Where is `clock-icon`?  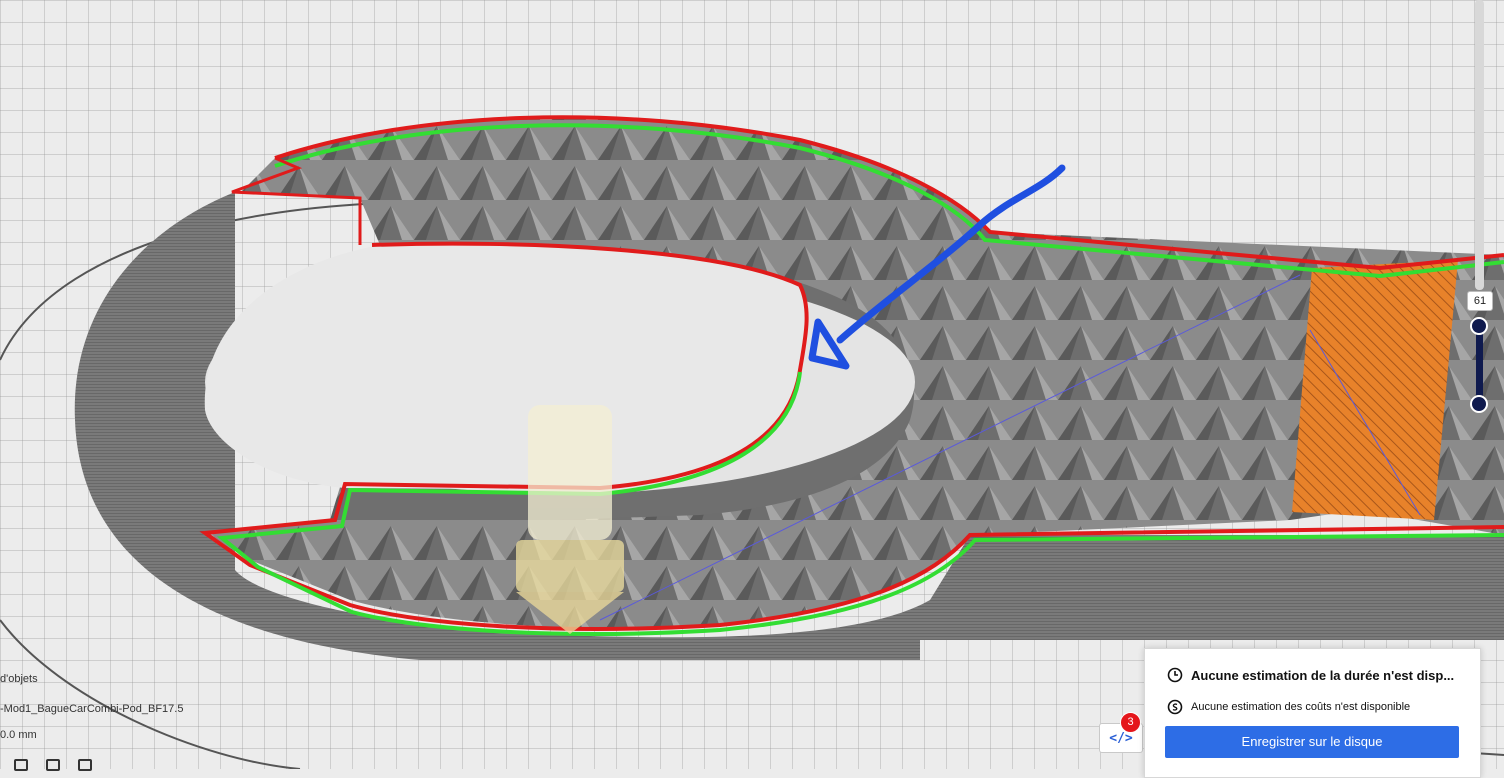 clock-icon is located at coordinates (1175, 675).